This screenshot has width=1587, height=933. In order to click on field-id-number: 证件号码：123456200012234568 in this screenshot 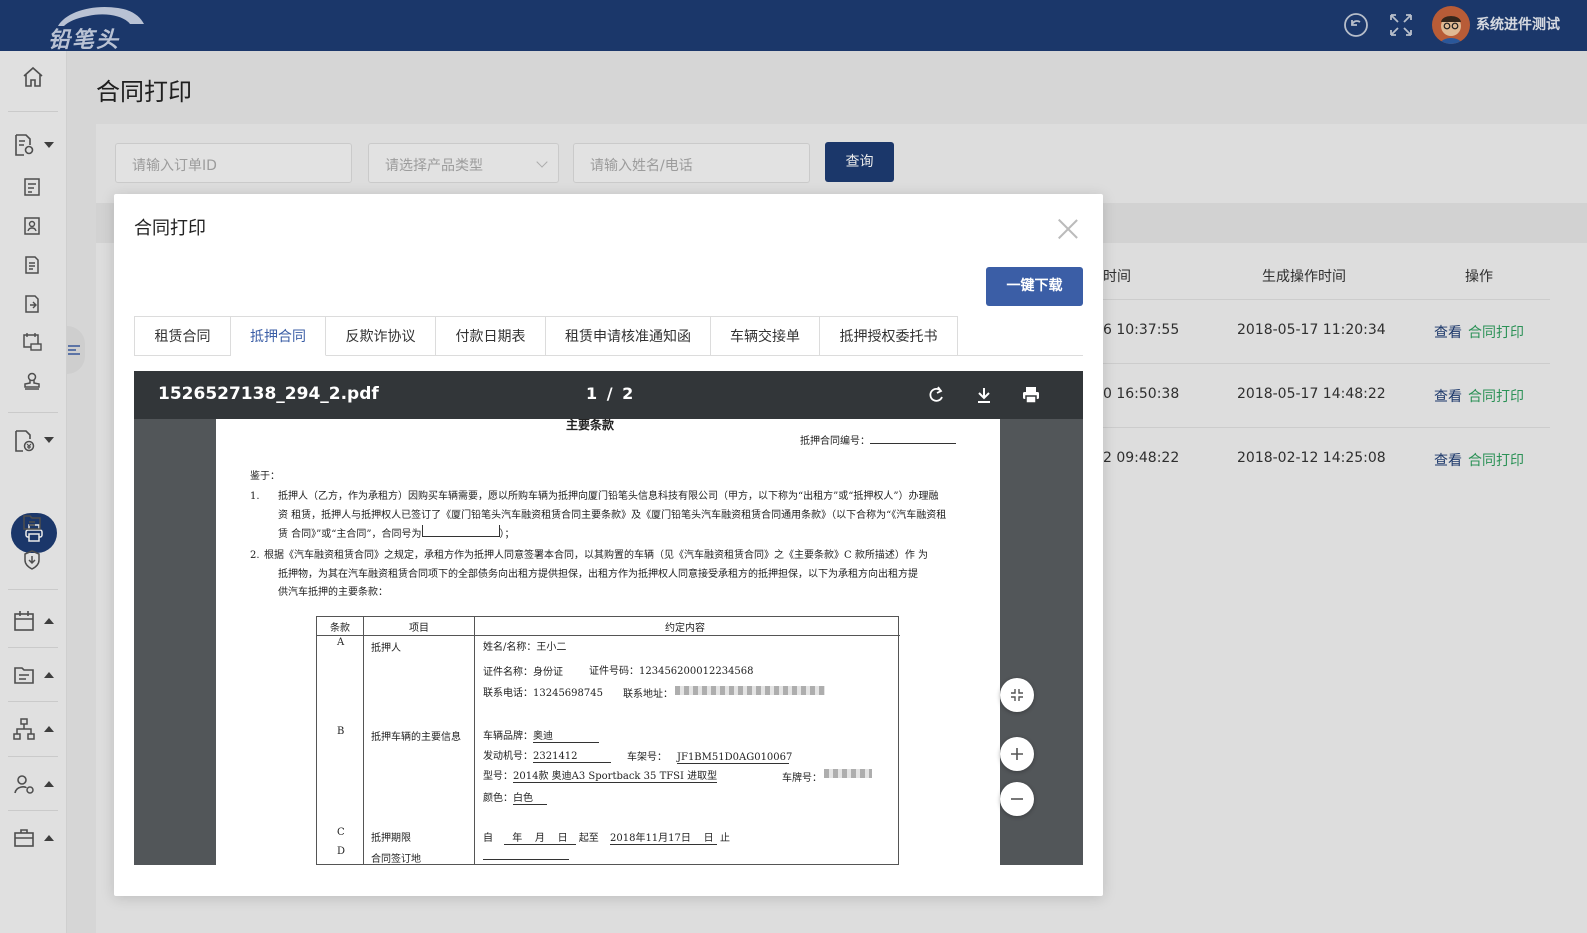, I will do `click(671, 669)`.